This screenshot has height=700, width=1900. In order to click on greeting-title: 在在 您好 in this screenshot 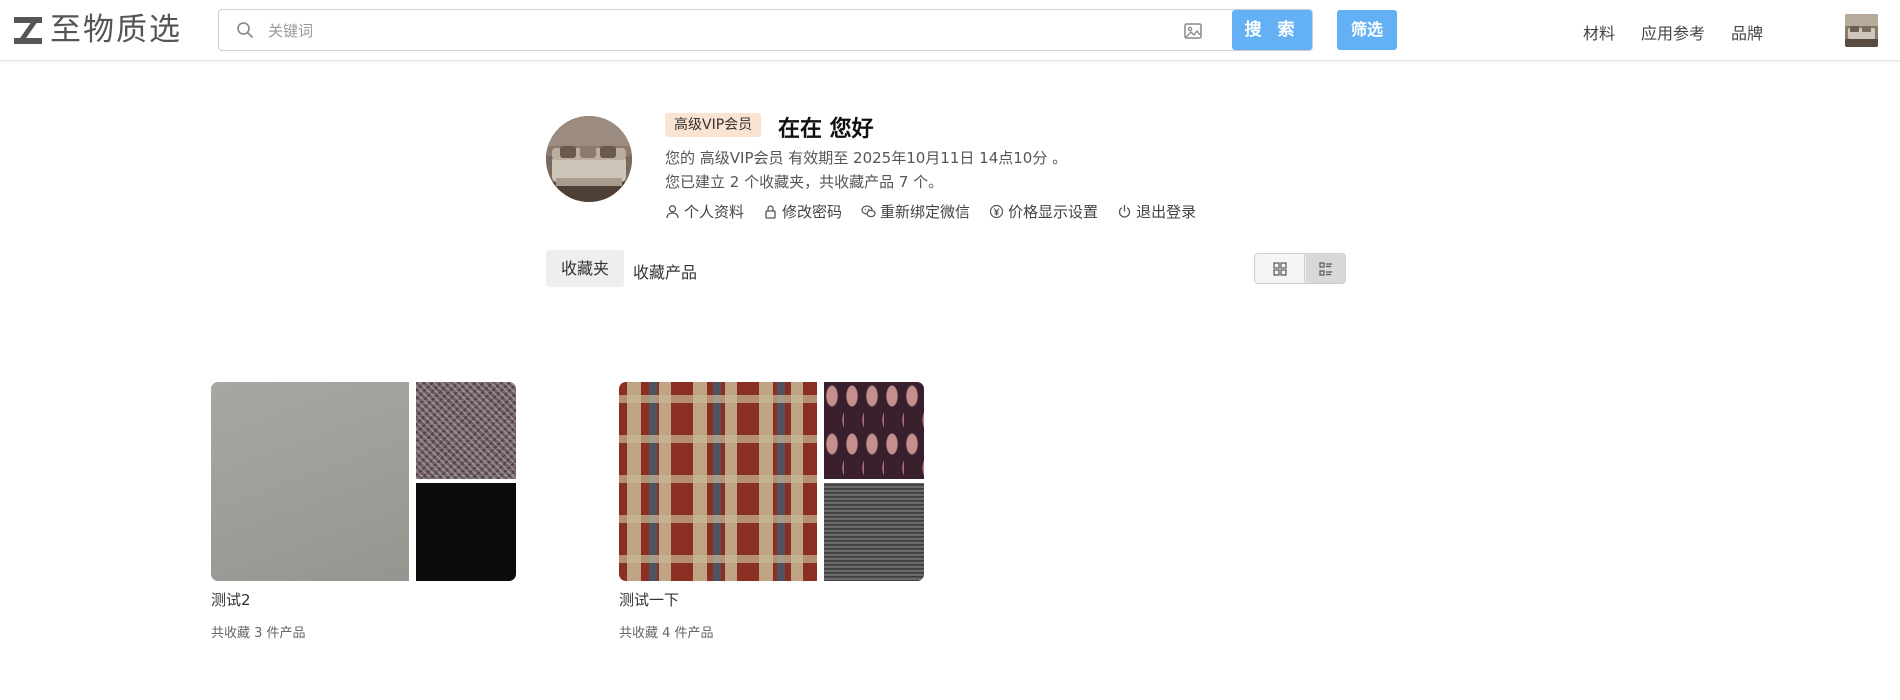, I will do `click(826, 129)`.